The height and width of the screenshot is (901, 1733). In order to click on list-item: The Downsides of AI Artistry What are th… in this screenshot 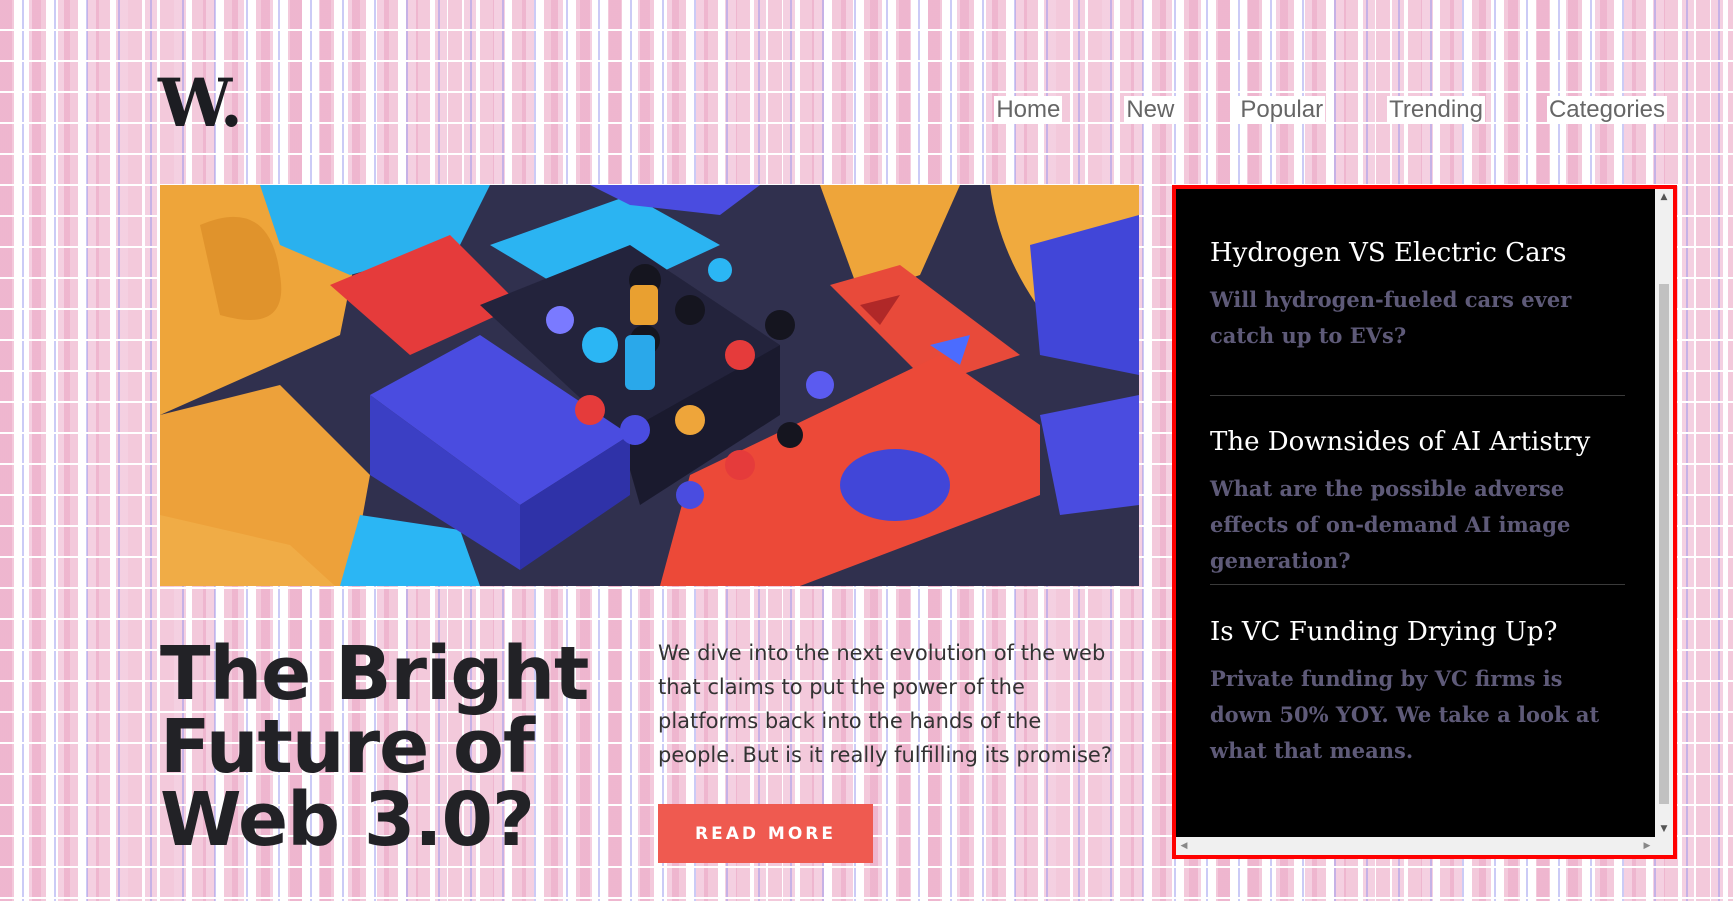, I will do `click(1417, 502)`.